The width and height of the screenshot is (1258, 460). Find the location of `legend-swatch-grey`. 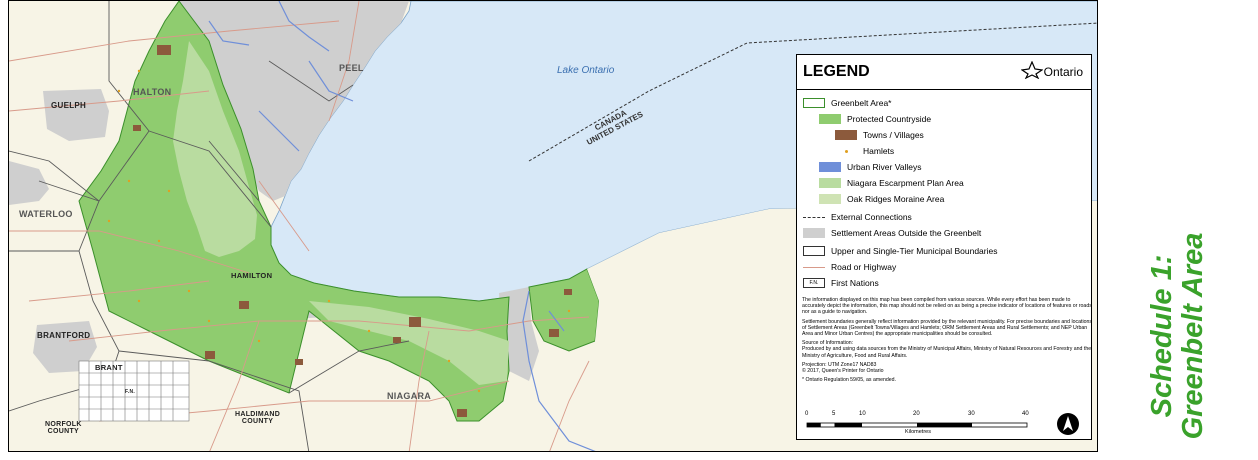

legend-swatch-grey is located at coordinates (814, 233).